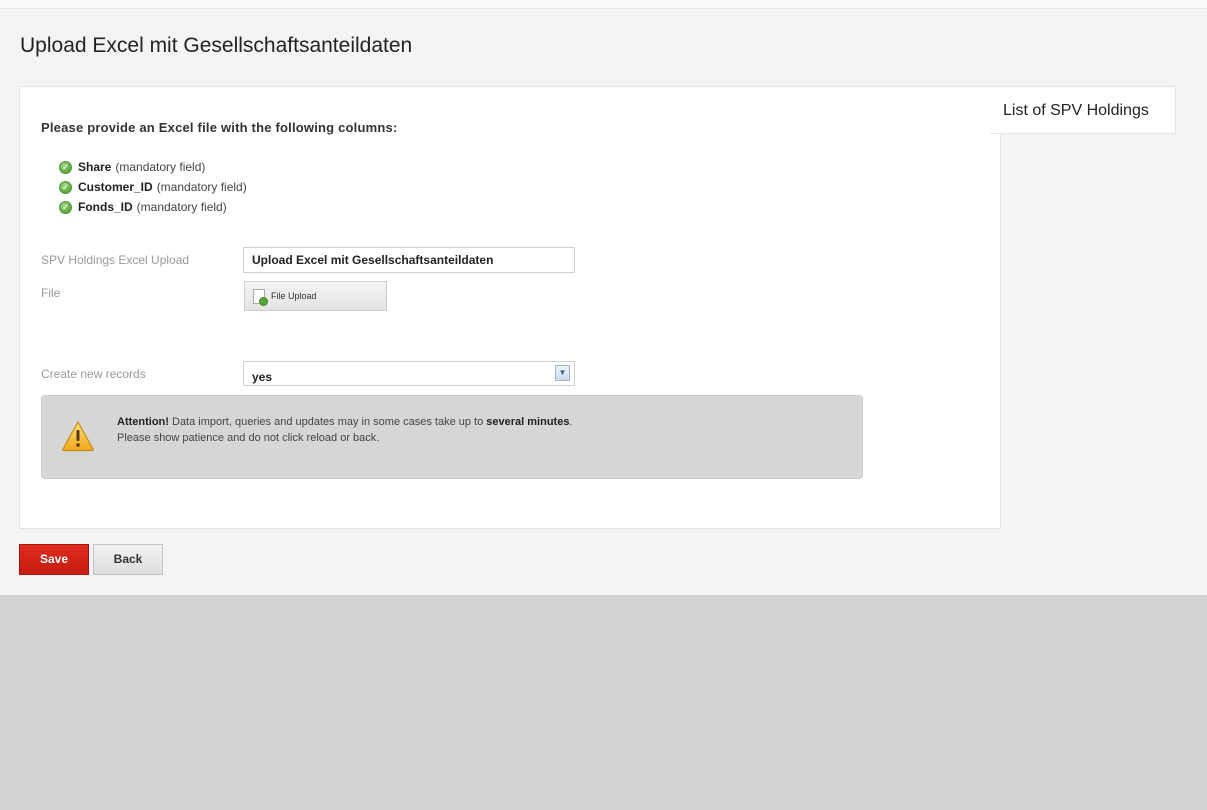  I want to click on attention-heading: Attention!, so click(143, 422).